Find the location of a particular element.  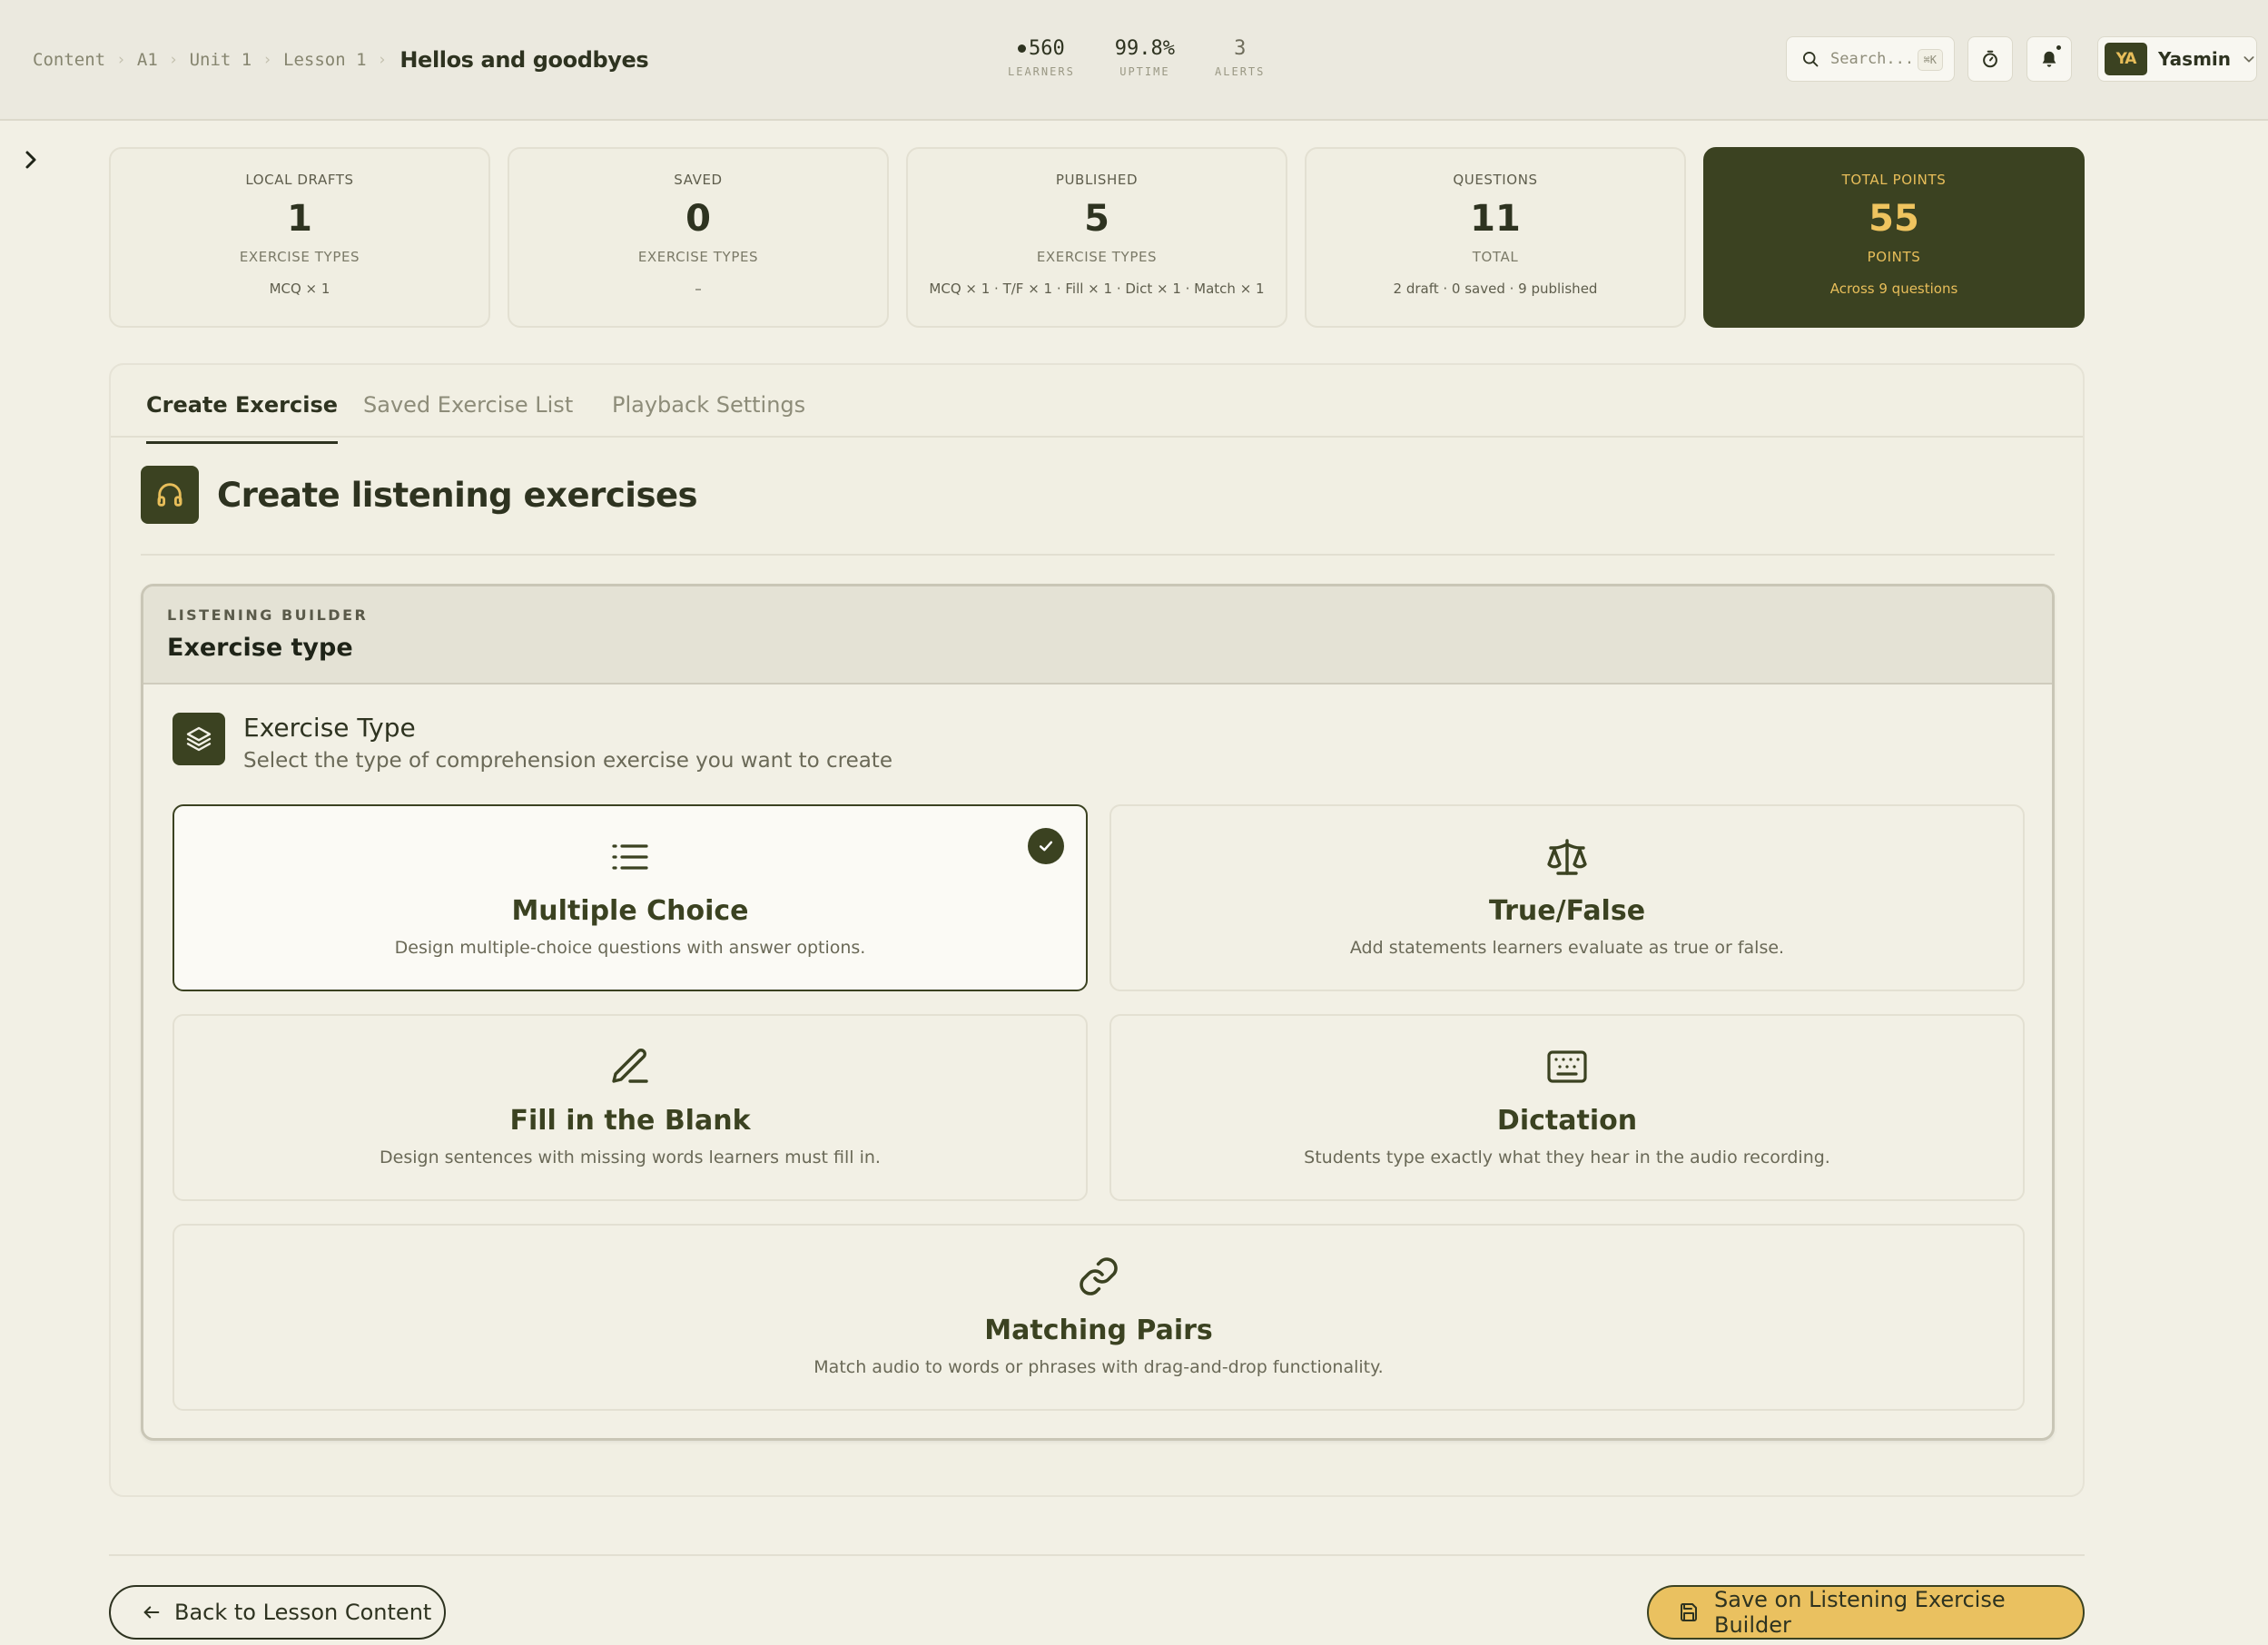

check-icon is located at coordinates (1046, 846).